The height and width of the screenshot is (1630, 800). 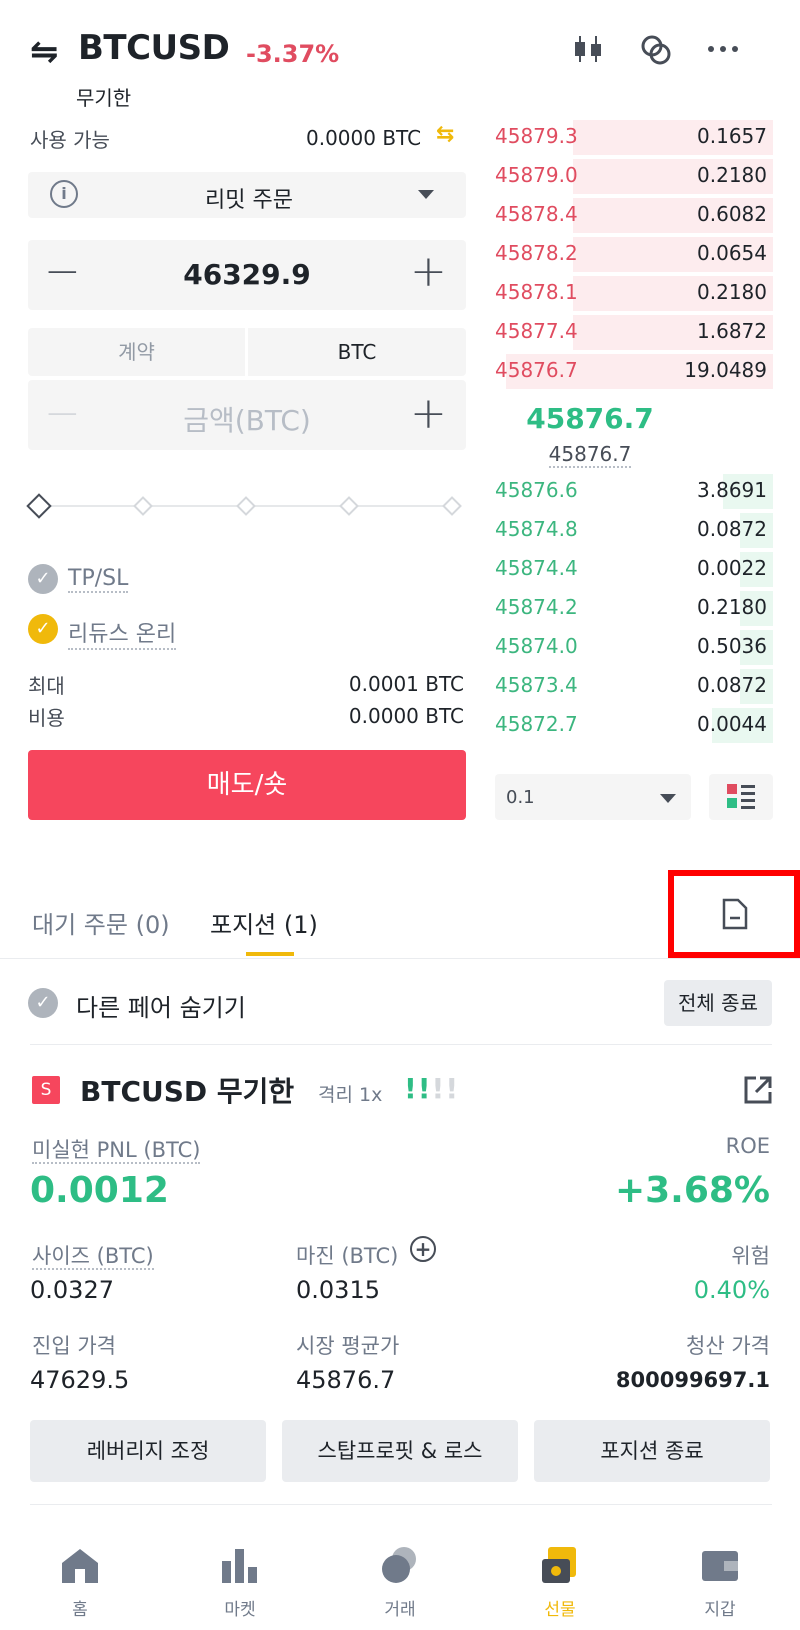 I want to click on order-quantity: 19.0489, so click(x=725, y=370).